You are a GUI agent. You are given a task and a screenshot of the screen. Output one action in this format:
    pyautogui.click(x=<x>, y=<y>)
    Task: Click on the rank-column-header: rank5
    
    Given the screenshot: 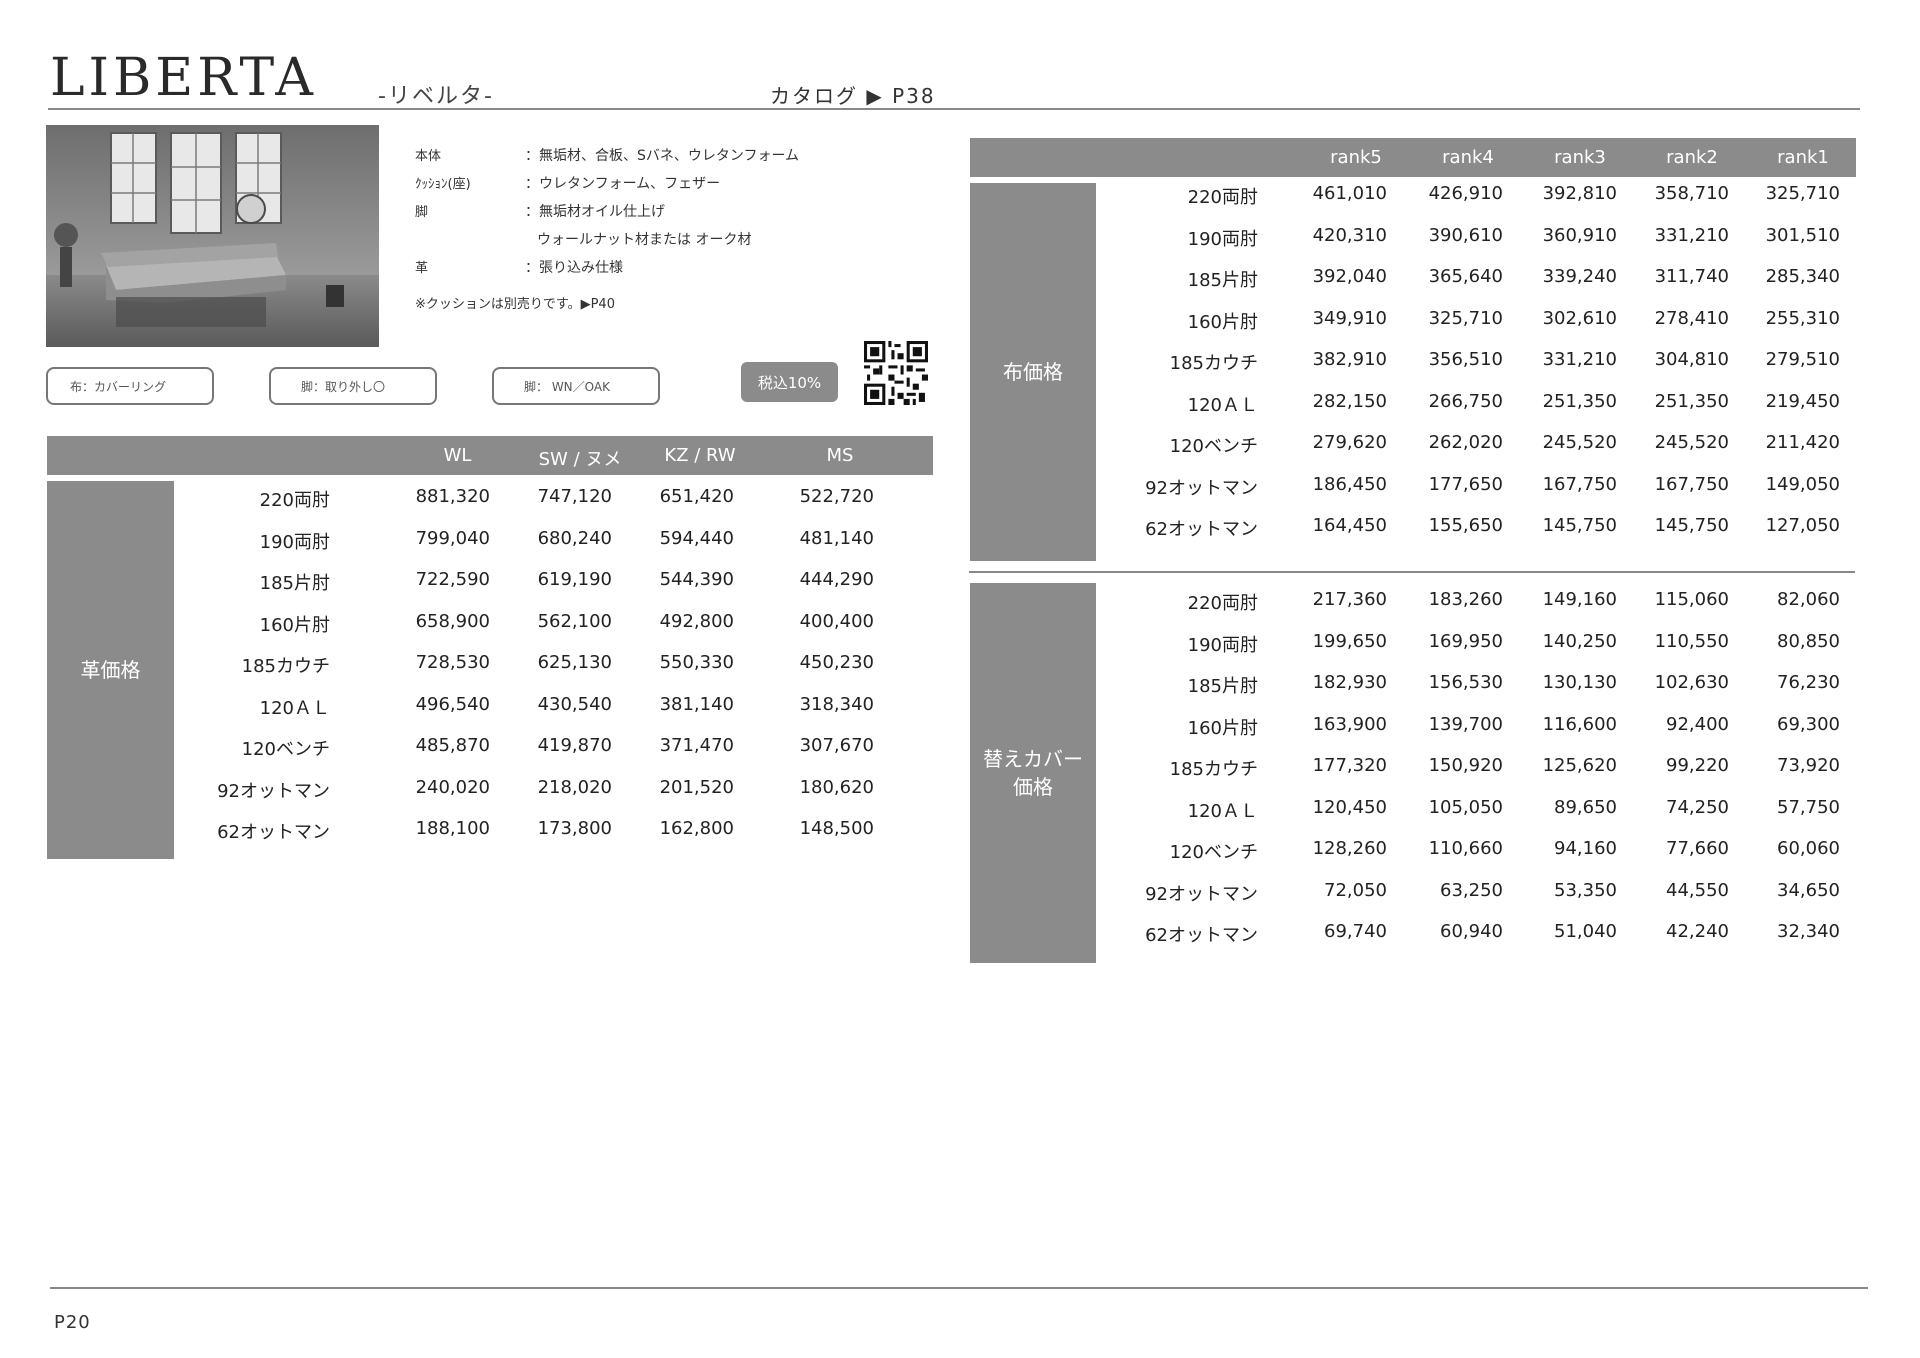 What is the action you would take?
    pyautogui.click(x=1356, y=157)
    